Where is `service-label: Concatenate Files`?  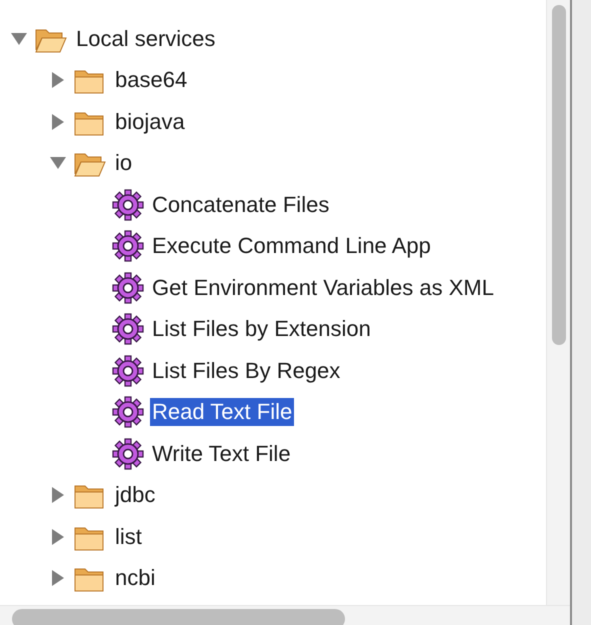
service-label: Concatenate Files is located at coordinates (241, 204).